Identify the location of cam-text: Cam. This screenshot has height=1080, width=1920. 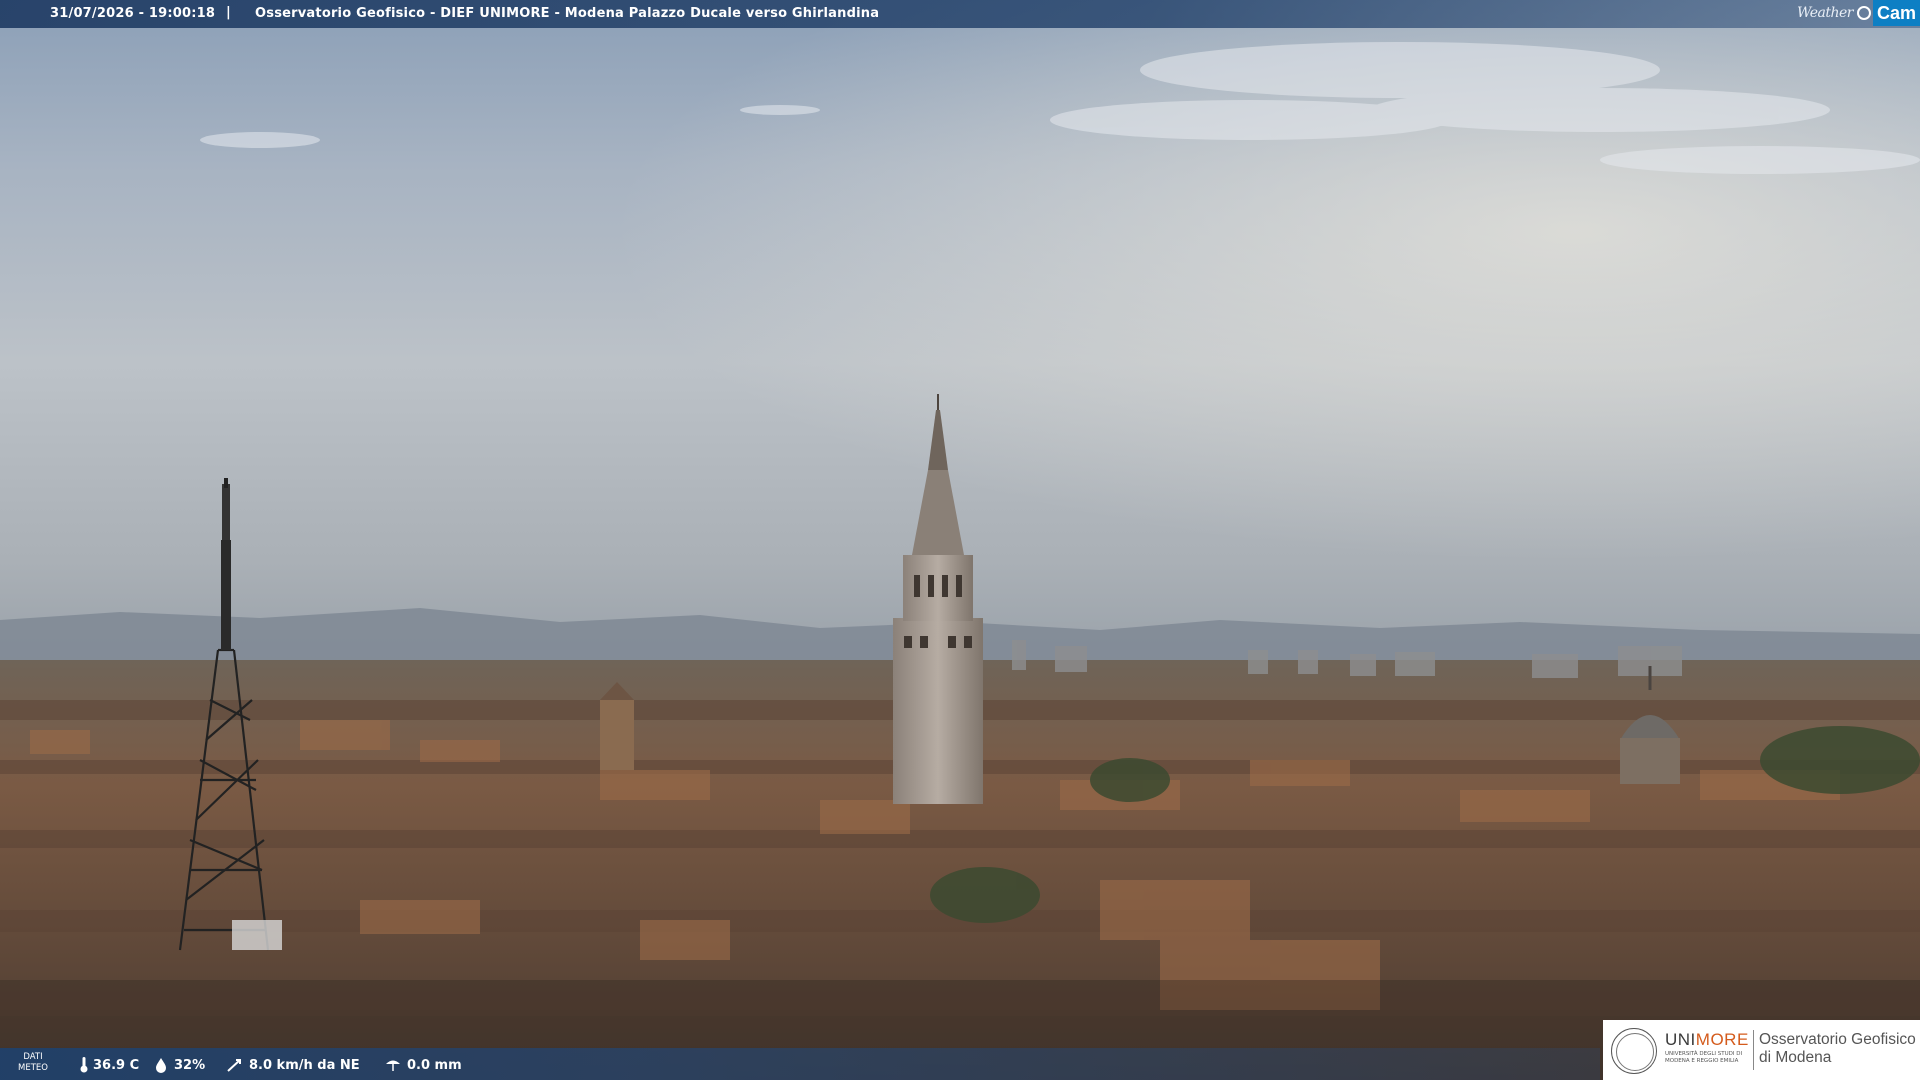
(1896, 13).